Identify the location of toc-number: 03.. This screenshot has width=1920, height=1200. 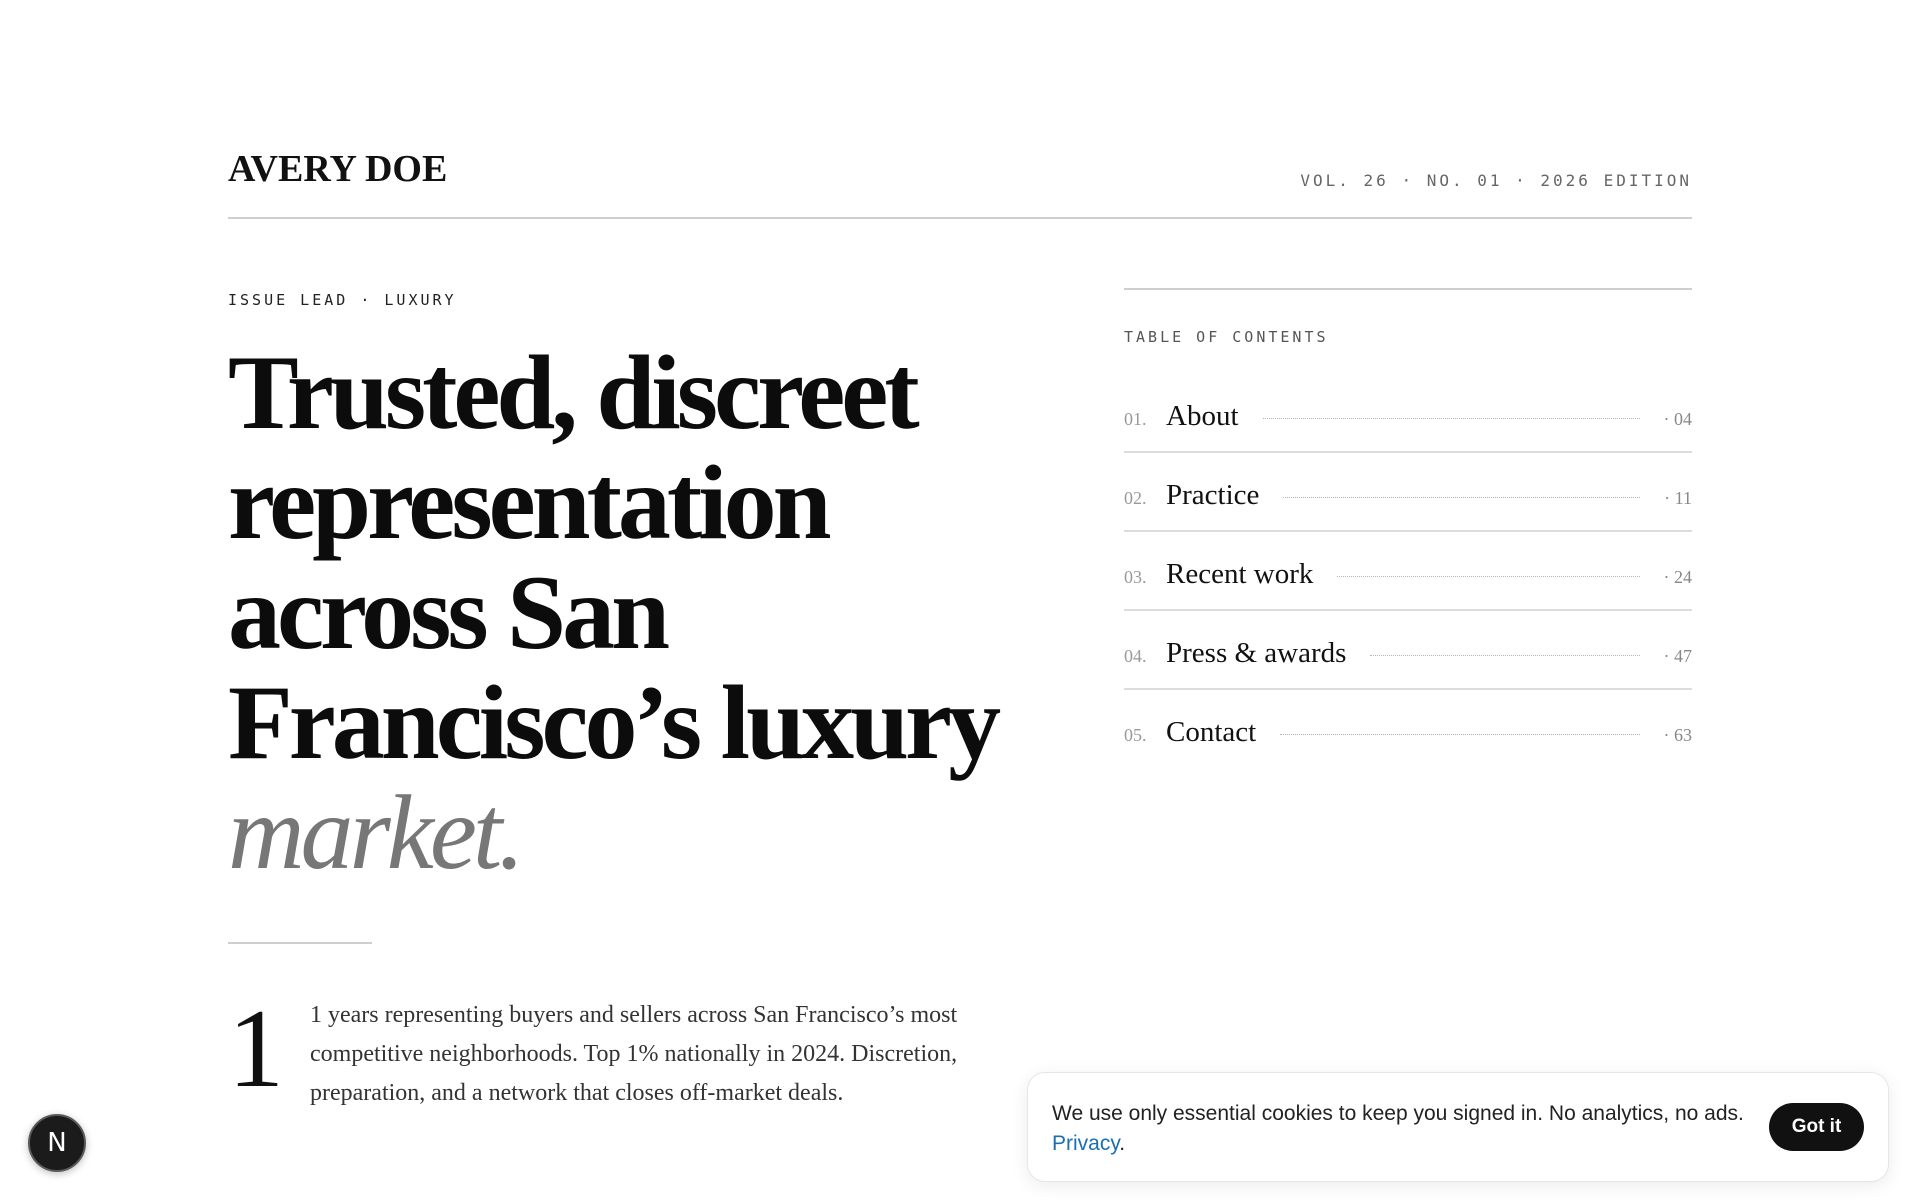
(1135, 577).